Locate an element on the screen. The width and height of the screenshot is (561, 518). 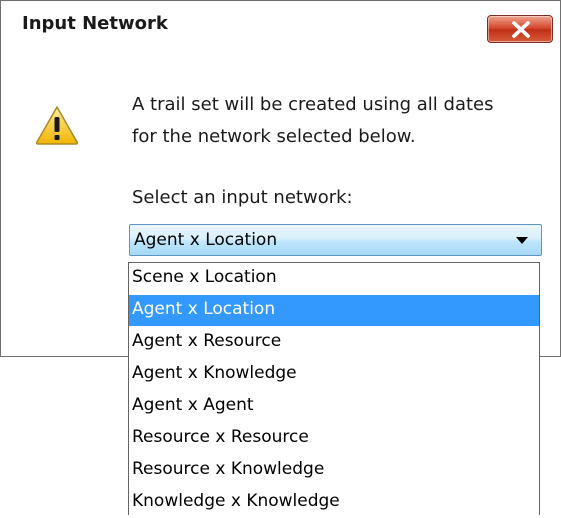
combobox-selected-value: Agent x Location is located at coordinates (206, 240).